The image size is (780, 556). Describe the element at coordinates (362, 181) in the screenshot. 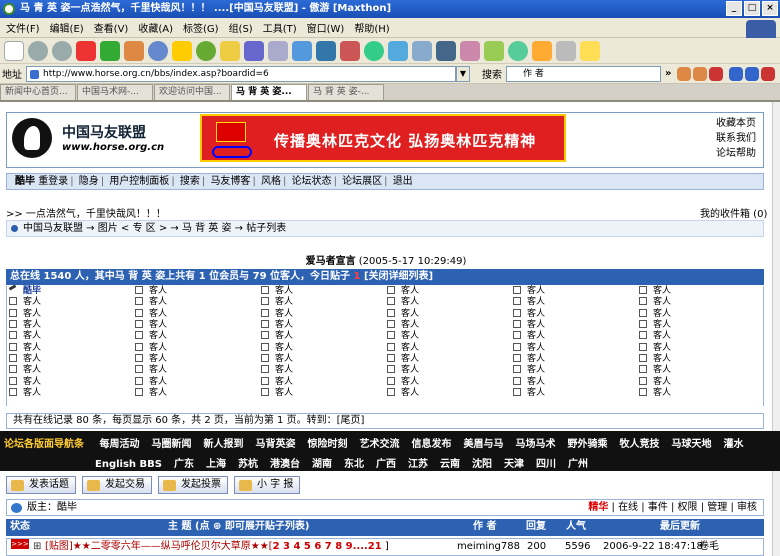

I see `nav-gallery: 论坛展区` at that location.